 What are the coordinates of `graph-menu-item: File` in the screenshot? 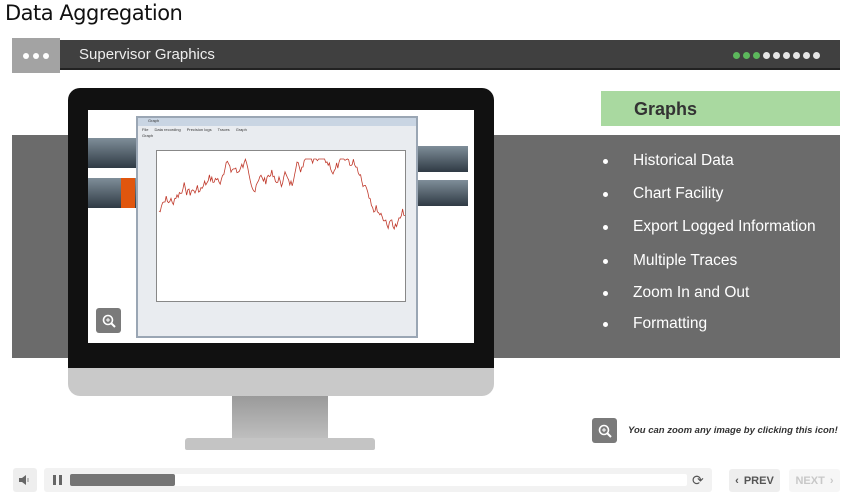 It's located at (145, 129).